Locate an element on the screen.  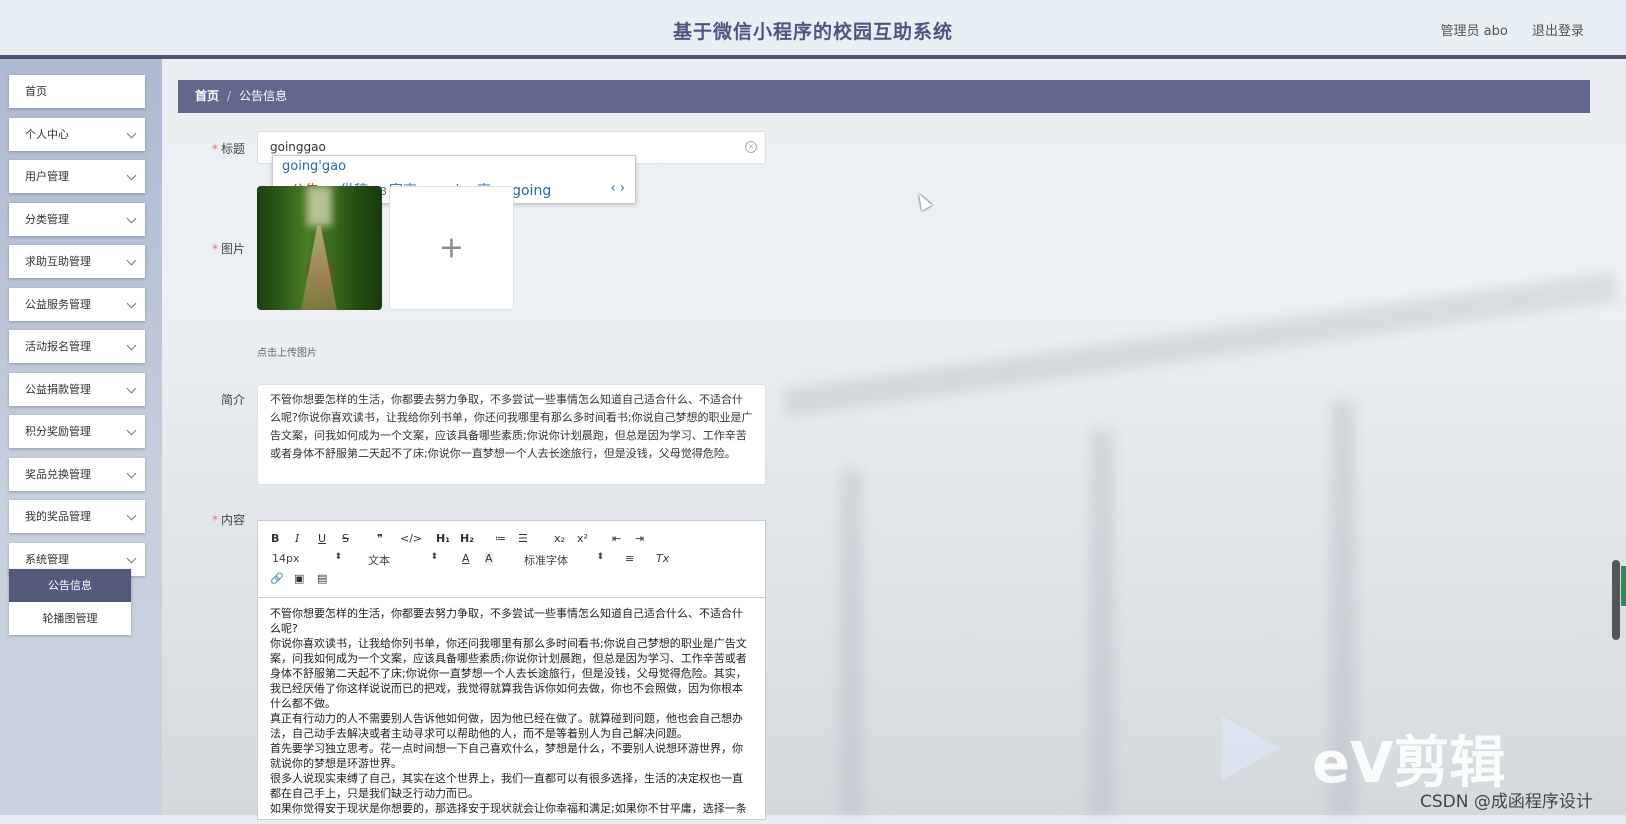
italic-button: I is located at coordinates (297, 538).